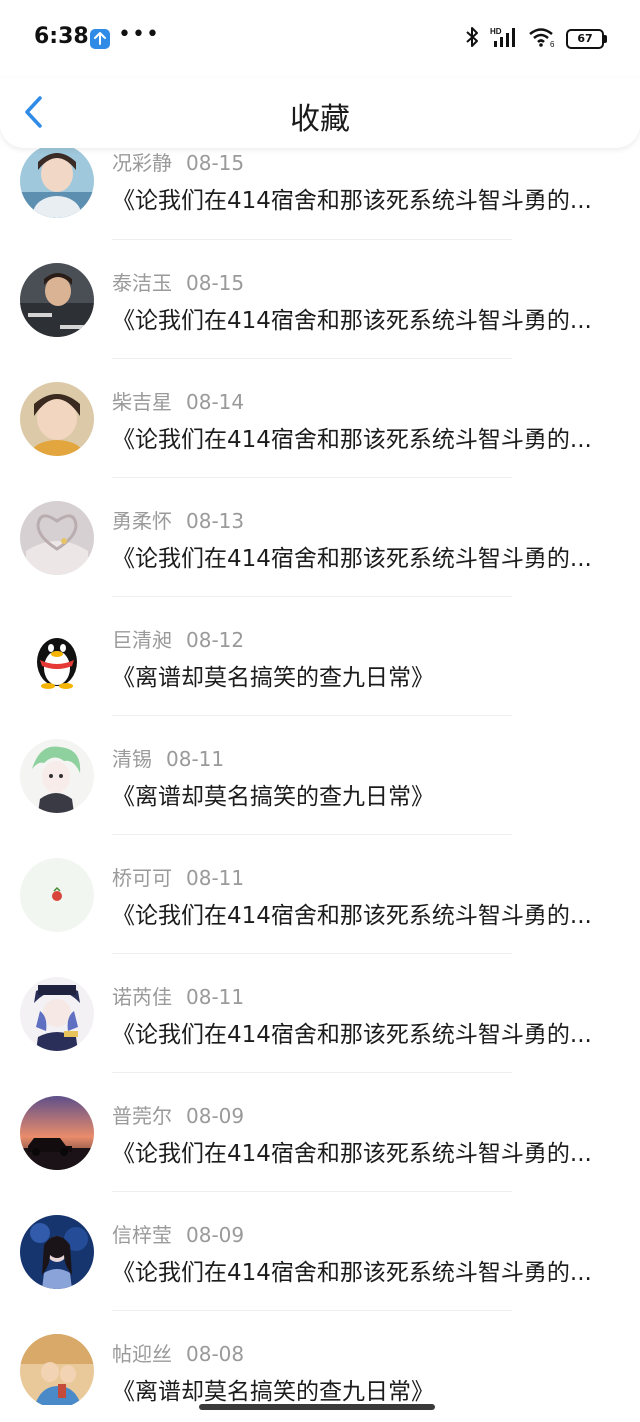 This screenshot has width=640, height=1422. What do you see at coordinates (317, 1407) in the screenshot?
I see `home-indicator` at bounding box center [317, 1407].